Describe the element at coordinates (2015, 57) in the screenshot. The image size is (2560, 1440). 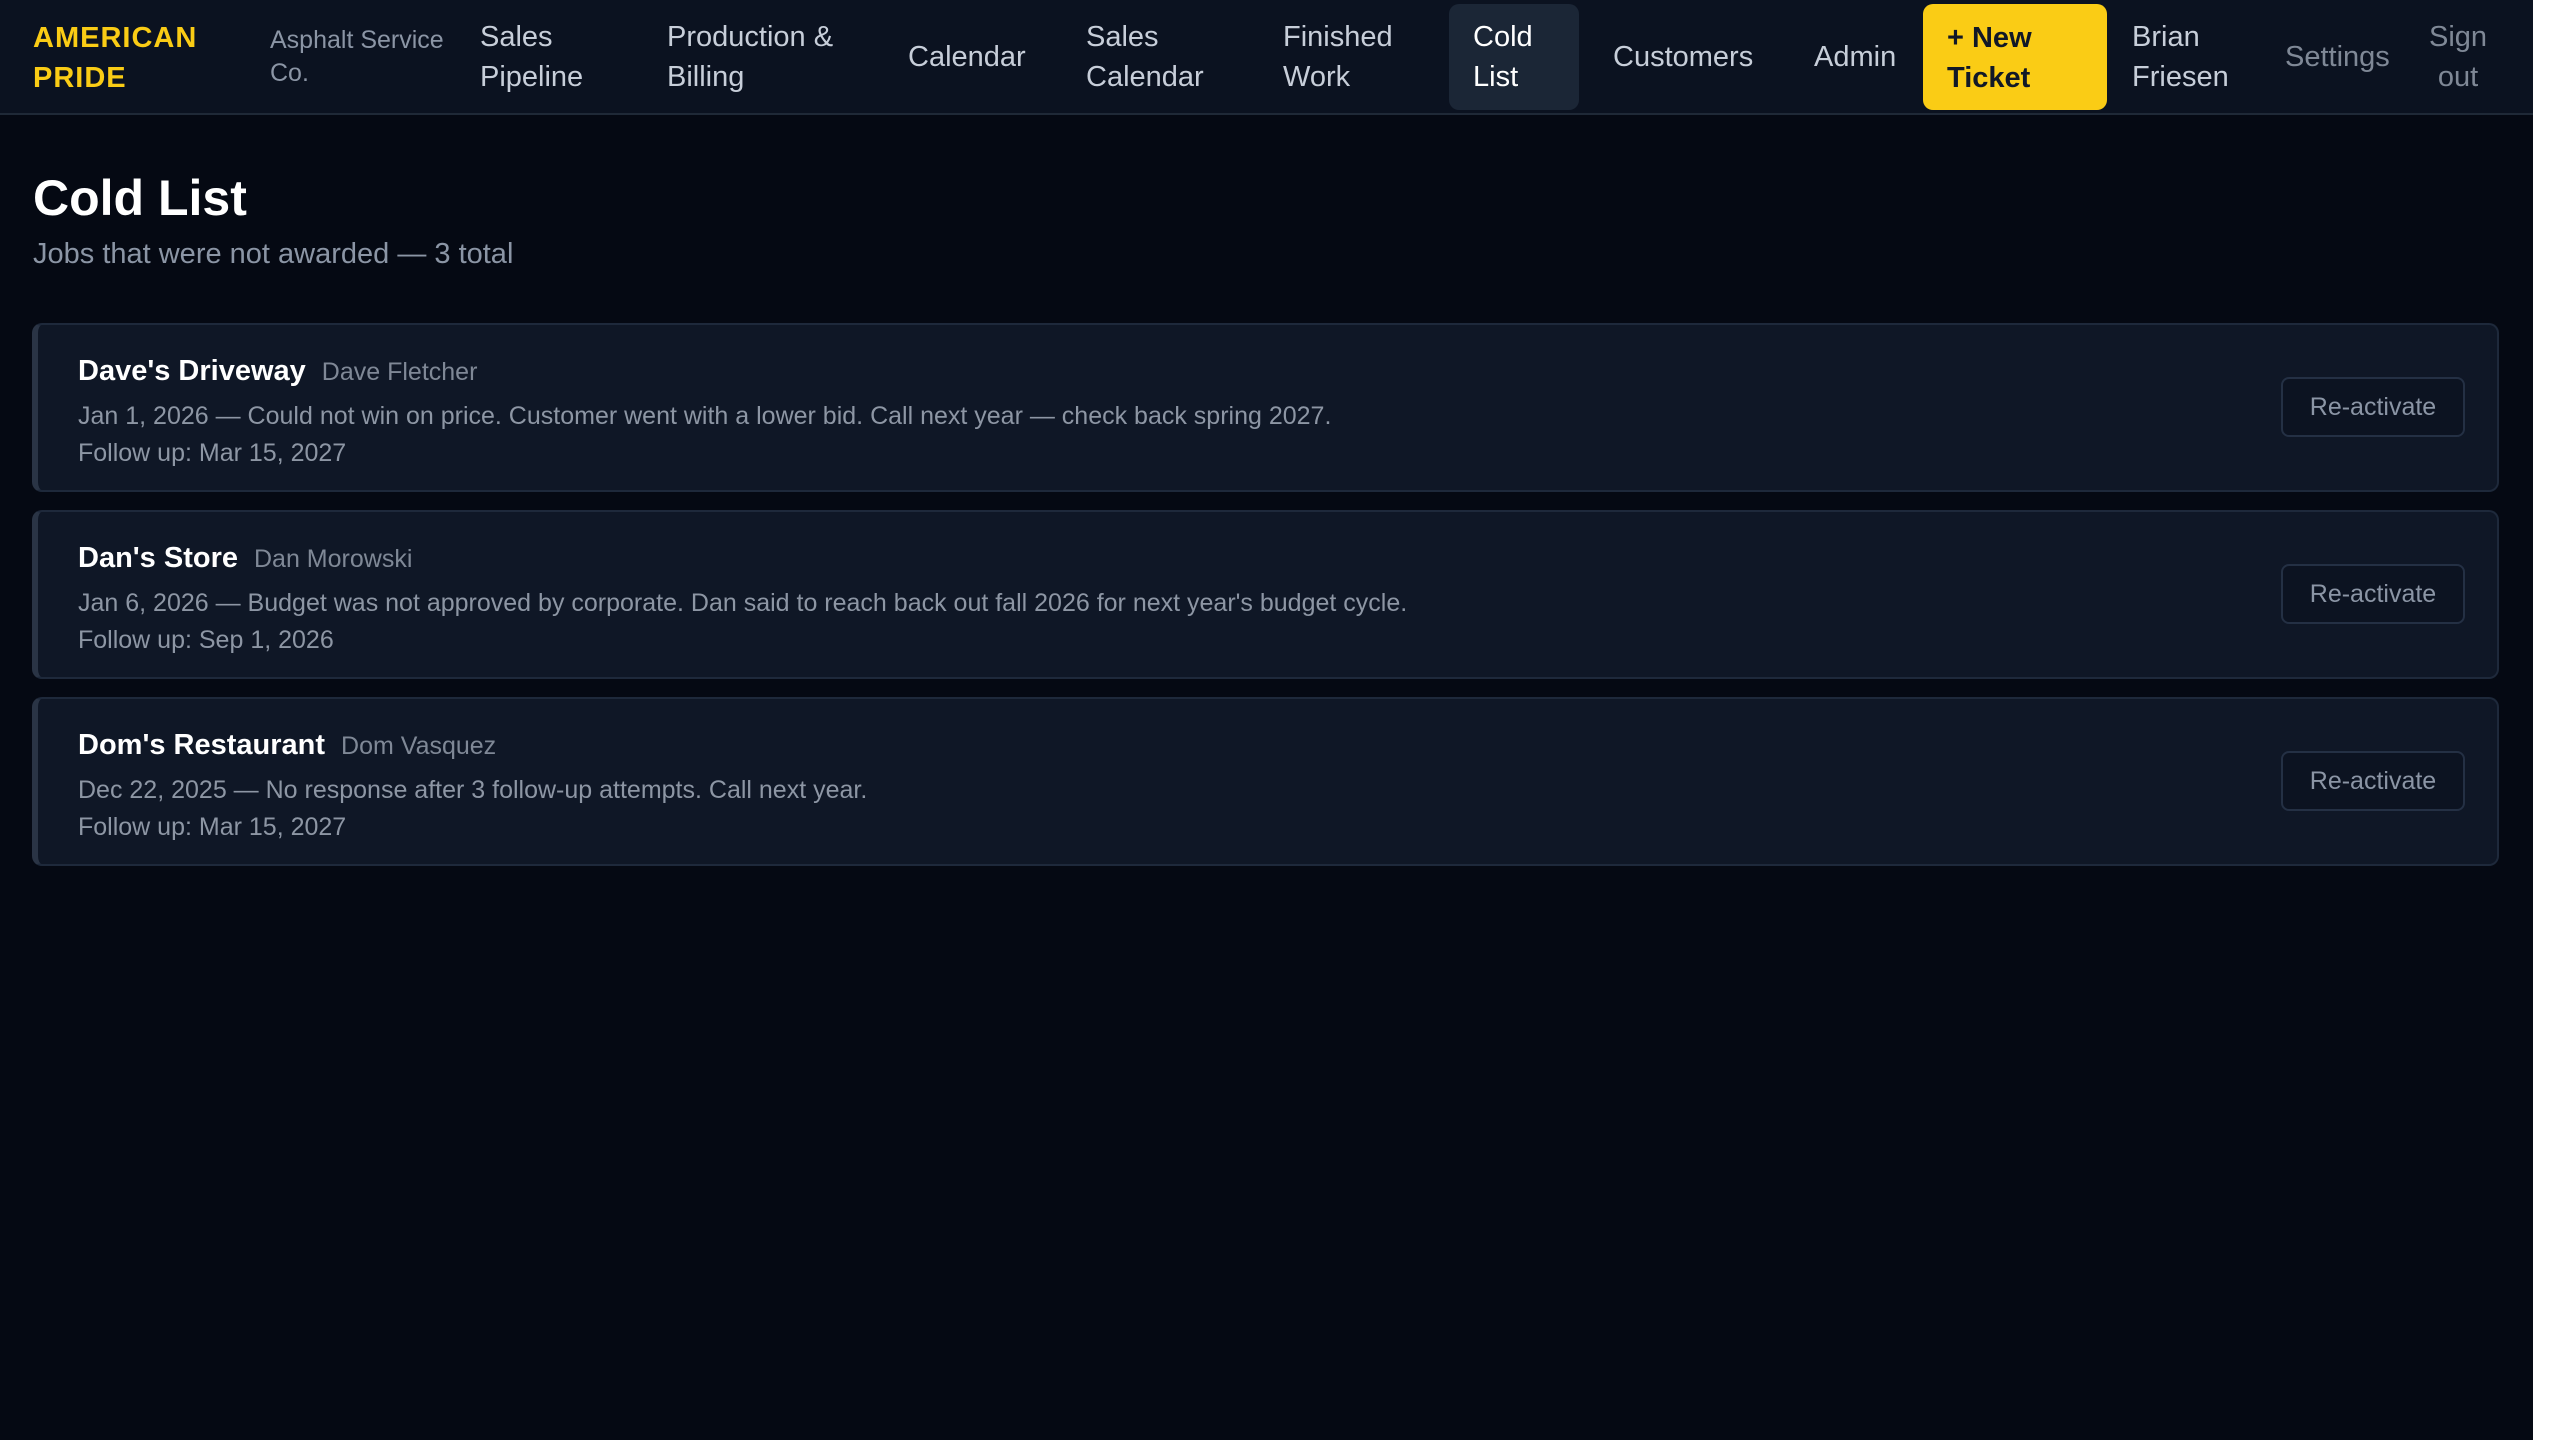
I see `new-ticket-button: + New Ticket` at that location.